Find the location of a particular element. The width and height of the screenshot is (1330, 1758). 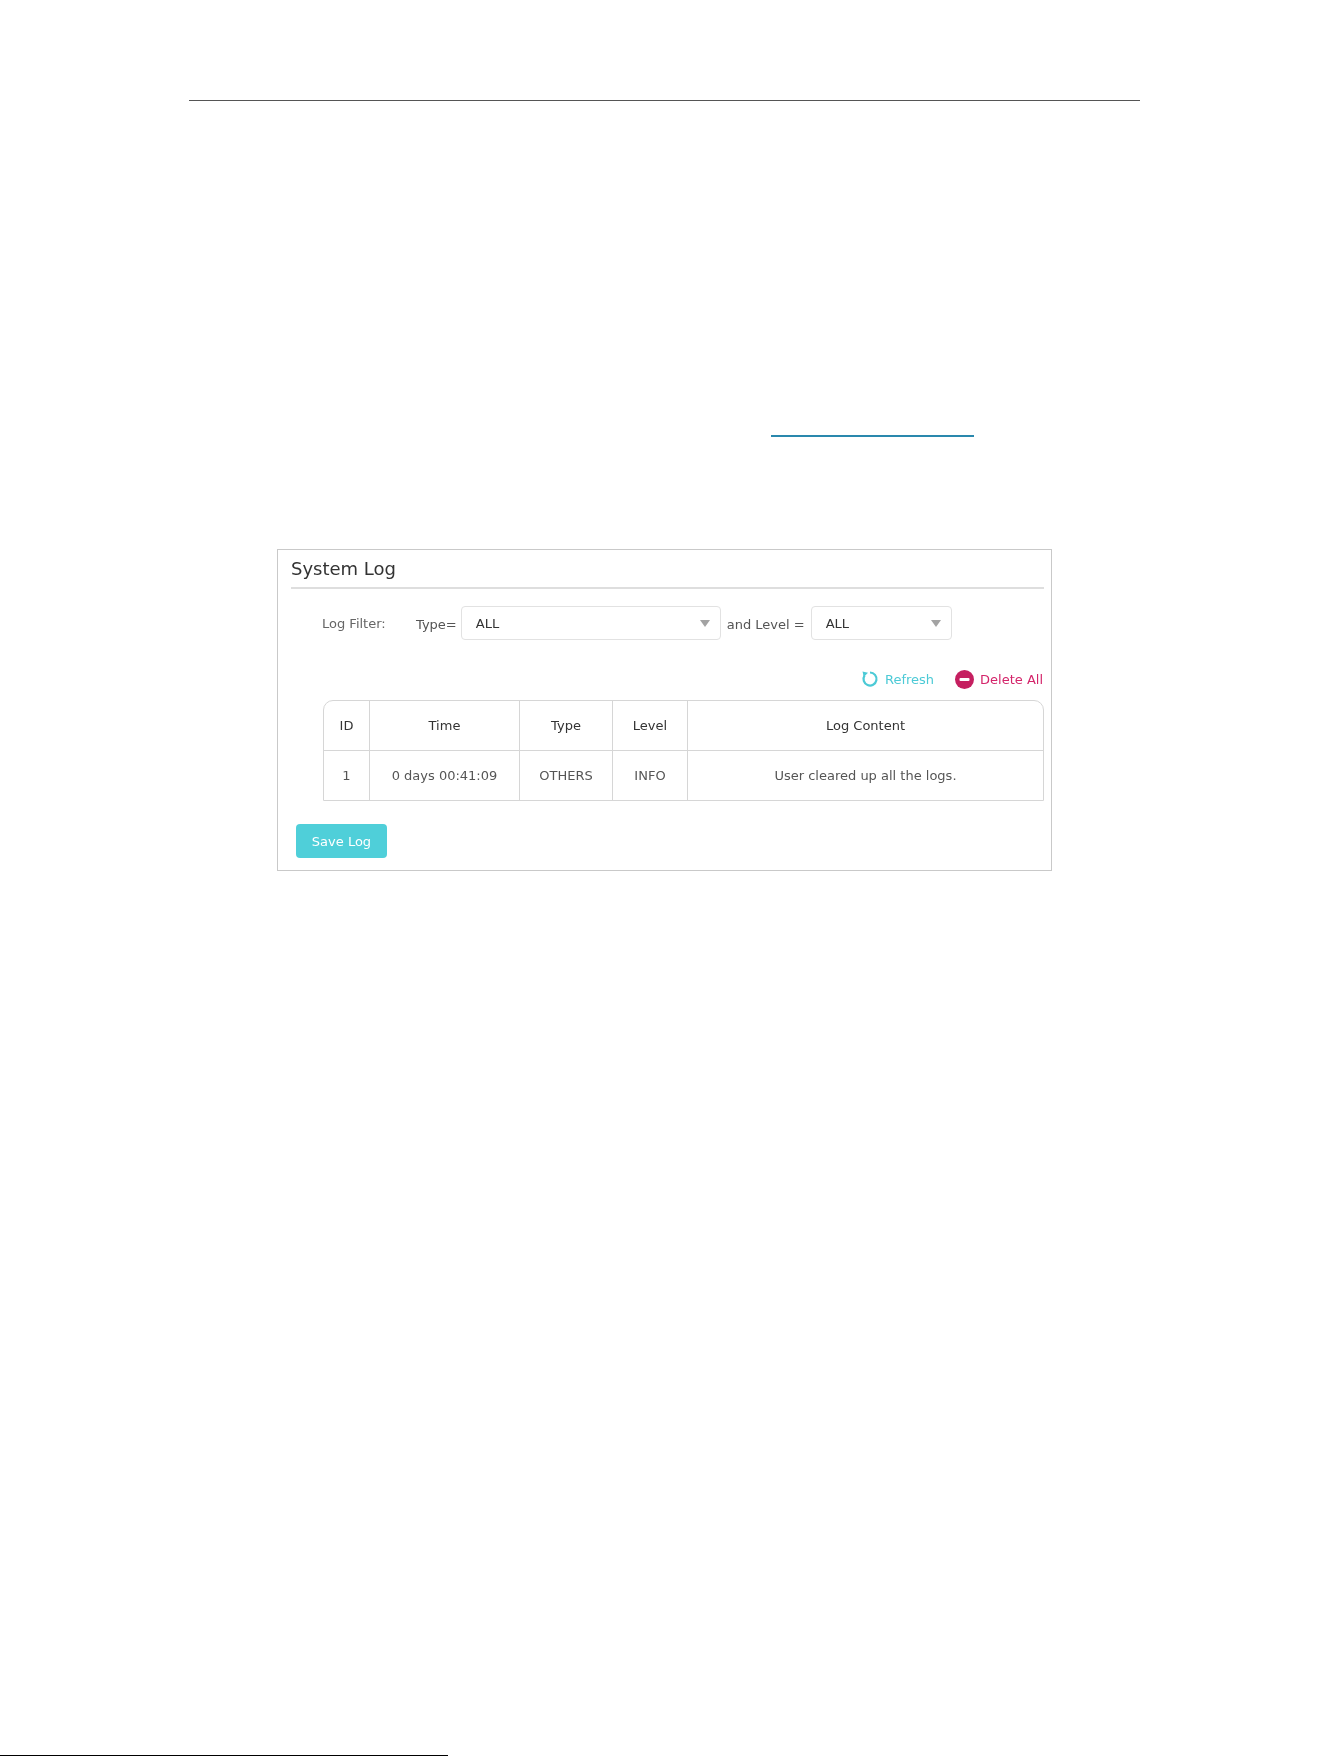

table-cell: OTHERS is located at coordinates (565, 775).